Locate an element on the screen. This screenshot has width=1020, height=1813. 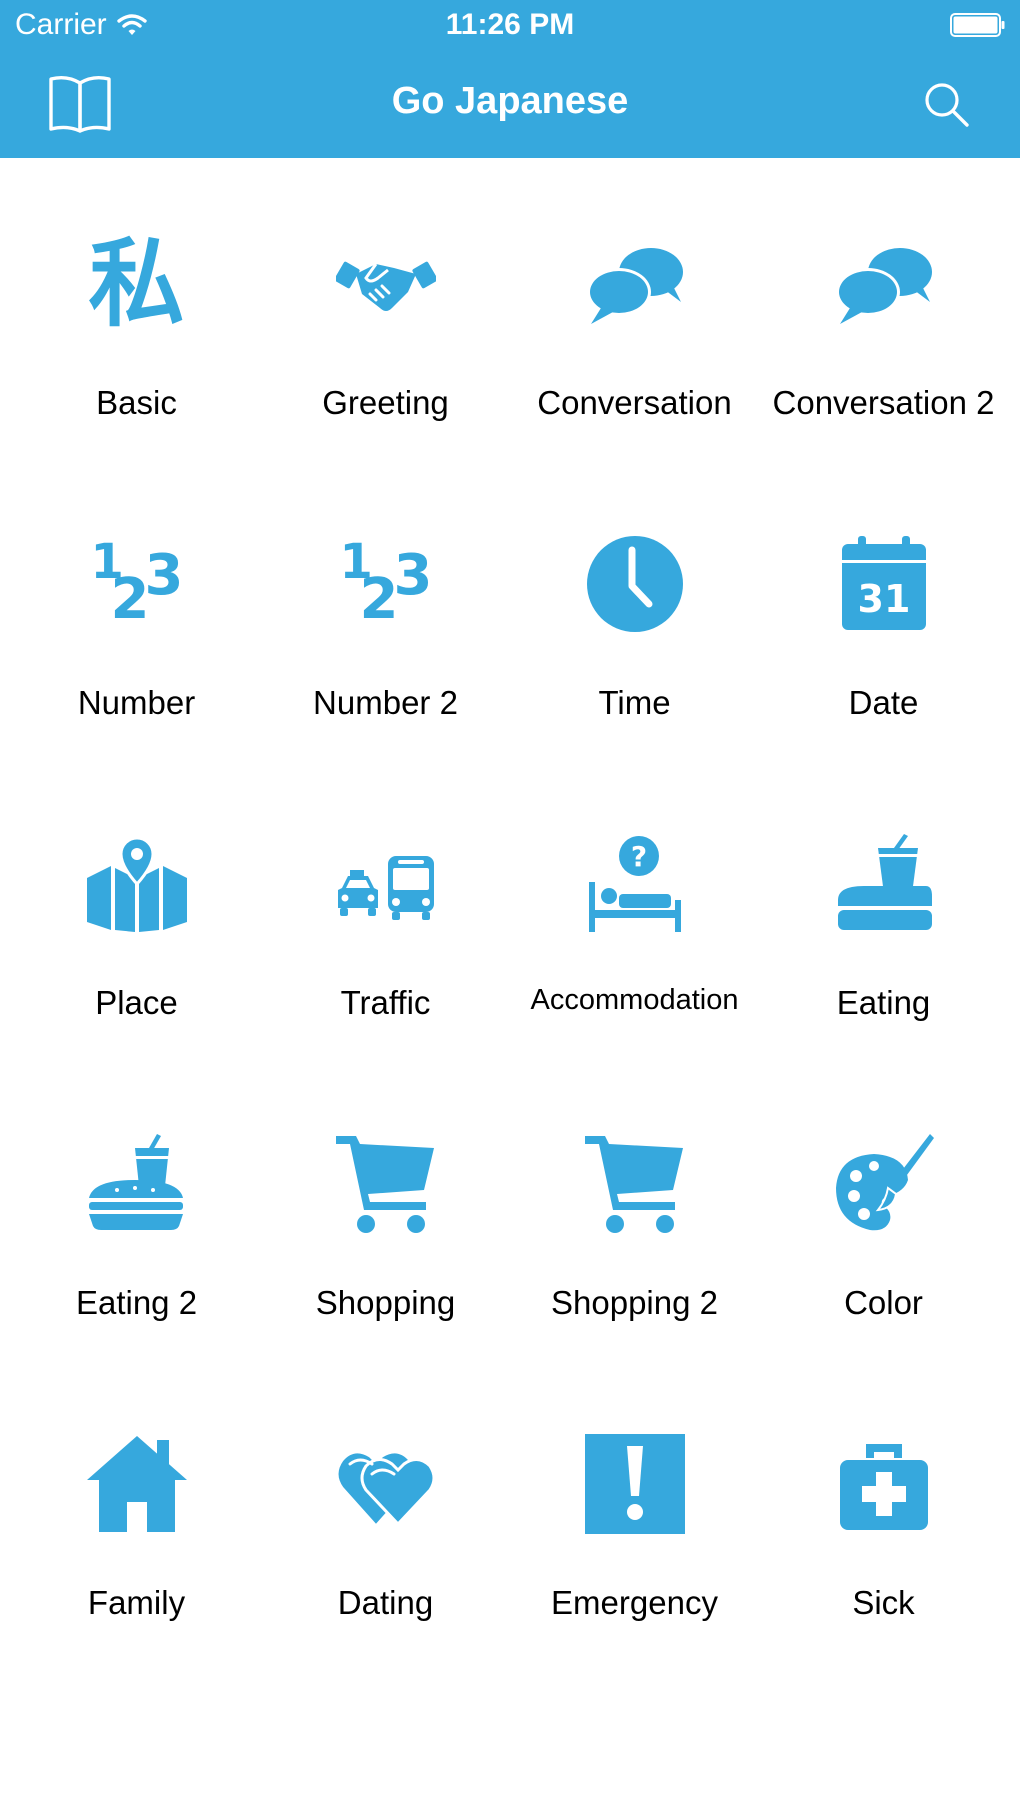
battery-icon is located at coordinates (977, 25).